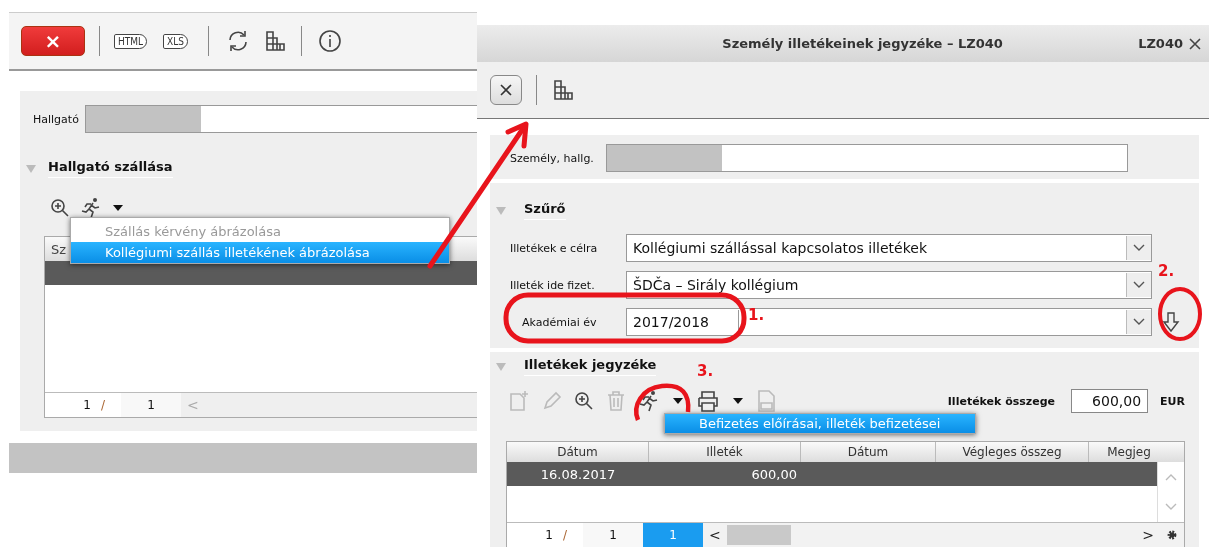  Describe the element at coordinates (131, 41) in the screenshot. I see `export-button: HTML` at that location.